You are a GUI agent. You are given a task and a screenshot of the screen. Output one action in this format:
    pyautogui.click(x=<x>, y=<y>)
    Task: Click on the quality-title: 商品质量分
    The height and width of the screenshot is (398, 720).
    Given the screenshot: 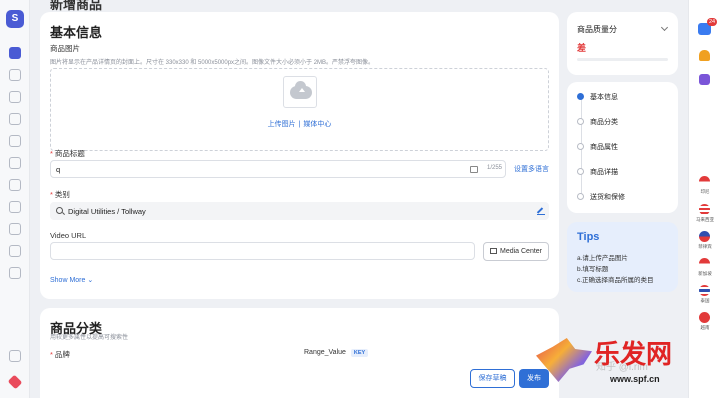 What is the action you would take?
    pyautogui.click(x=597, y=29)
    